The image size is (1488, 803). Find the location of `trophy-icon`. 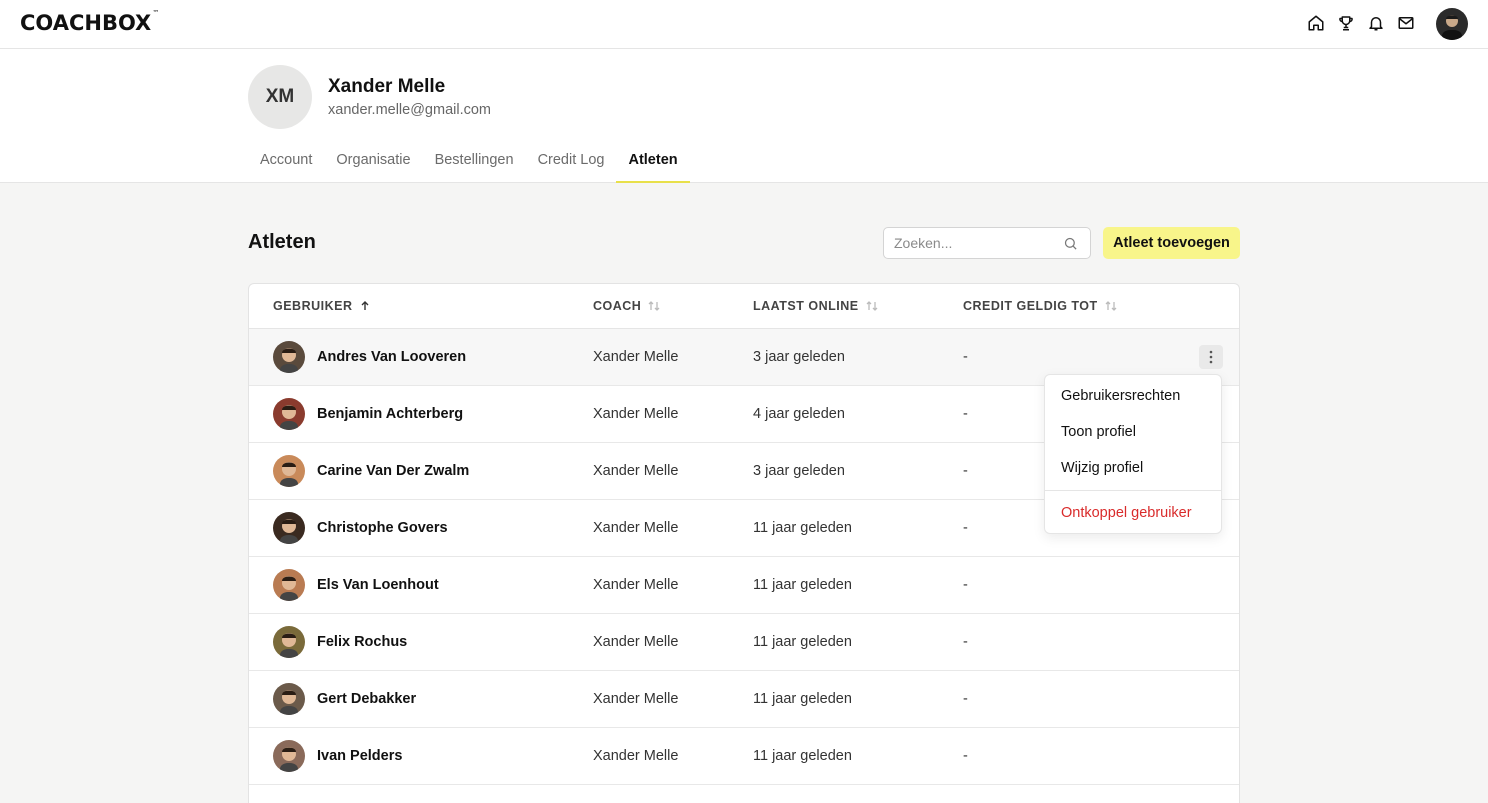

trophy-icon is located at coordinates (1346, 23).